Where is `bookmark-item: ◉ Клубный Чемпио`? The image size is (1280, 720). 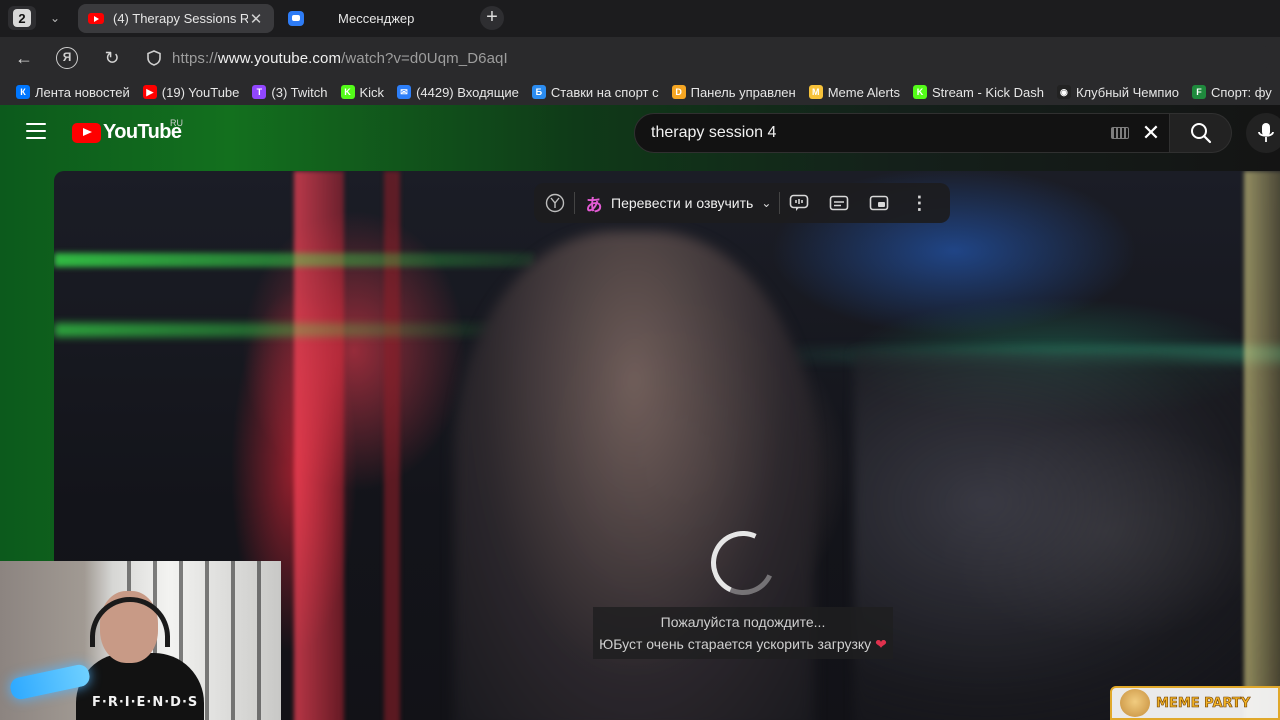 bookmark-item: ◉ Клубный Чемпио is located at coordinates (1117, 92).